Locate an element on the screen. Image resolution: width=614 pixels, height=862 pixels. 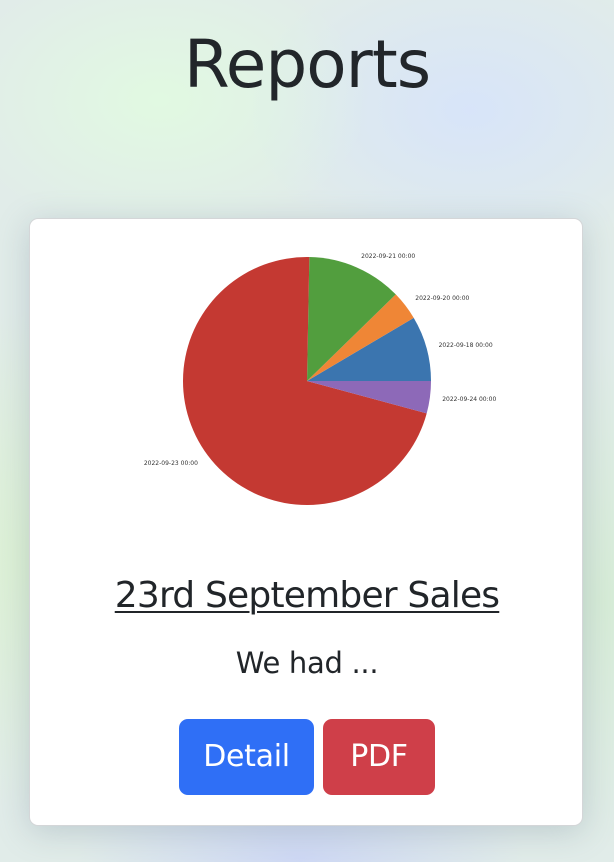
pie-slice-label: 2022-09-23 00:00 is located at coordinates (171, 463).